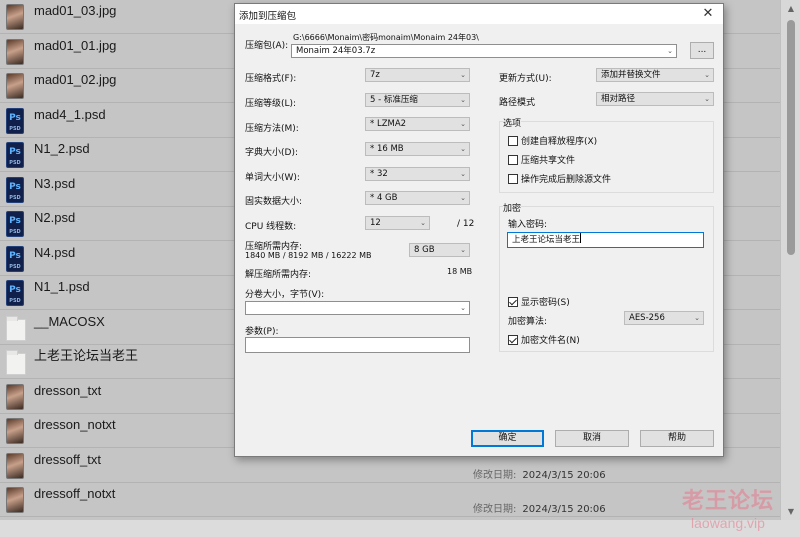  What do you see at coordinates (708, 14) in the screenshot?
I see `close-icon: ✕` at bounding box center [708, 14].